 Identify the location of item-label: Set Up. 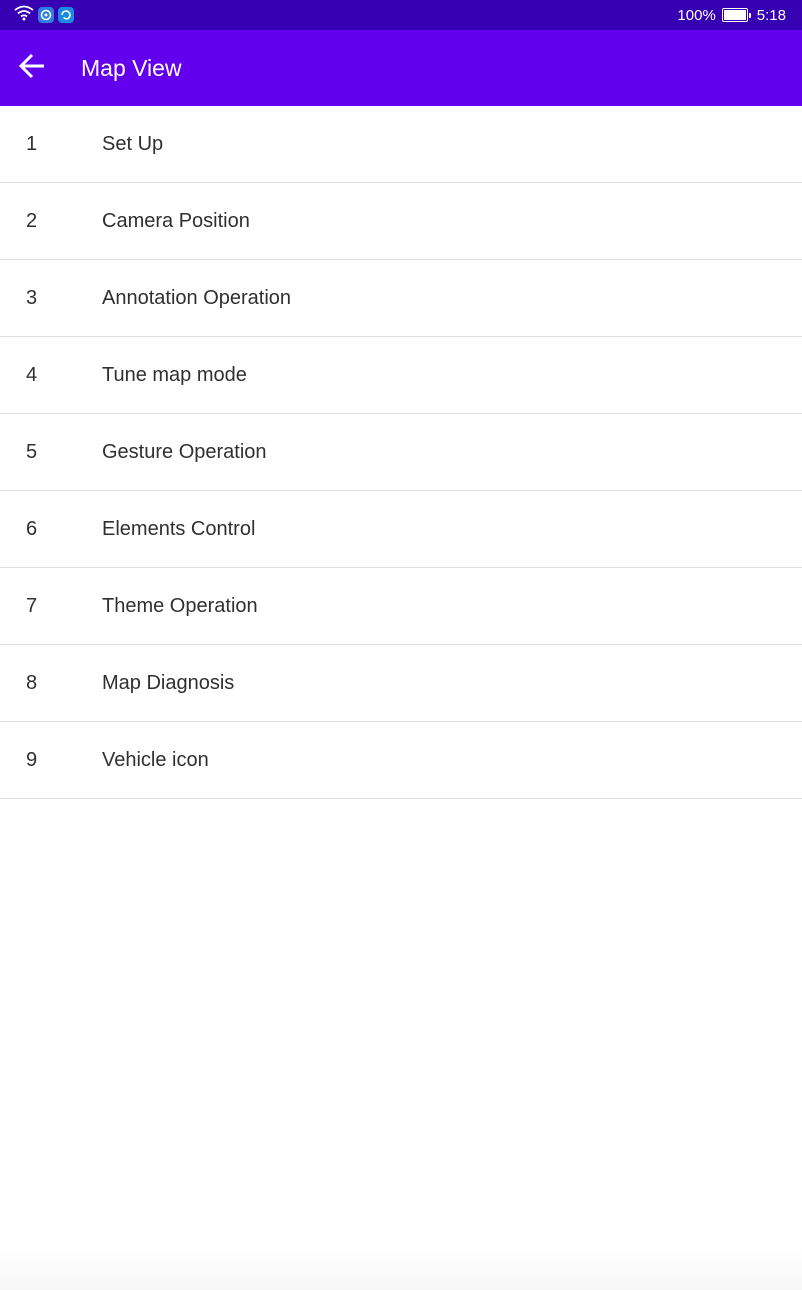
(133, 143).